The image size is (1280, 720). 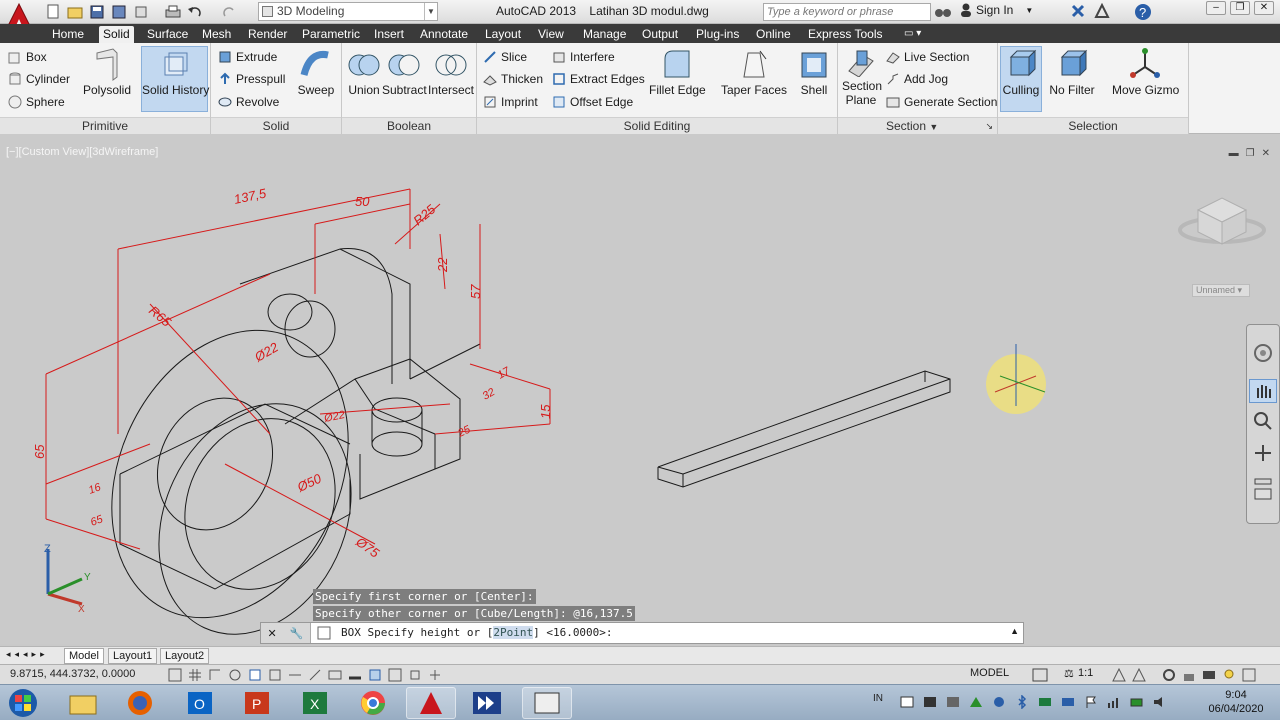 I want to click on excel-taskbar-button: X, so click(x=315, y=703).